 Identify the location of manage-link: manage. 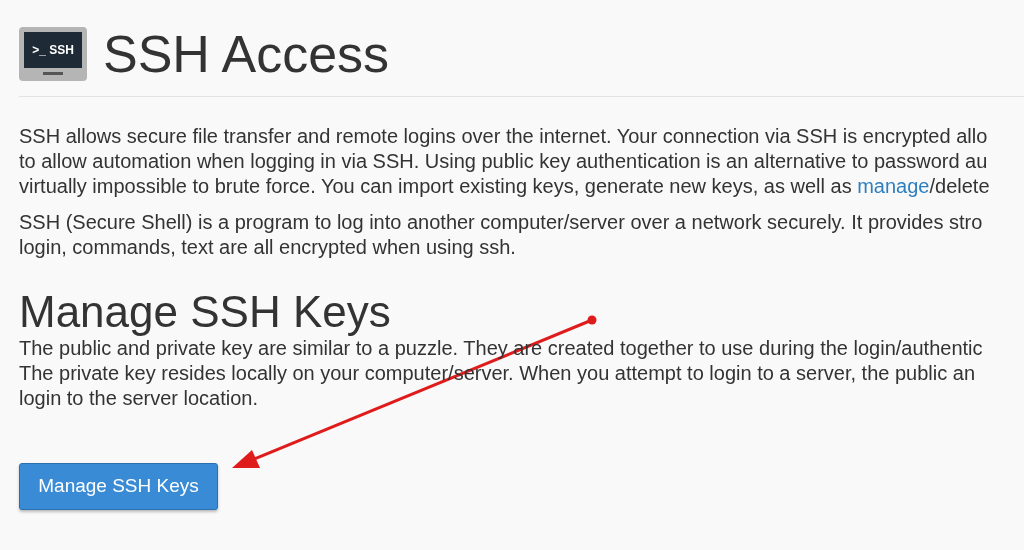
(893, 186).